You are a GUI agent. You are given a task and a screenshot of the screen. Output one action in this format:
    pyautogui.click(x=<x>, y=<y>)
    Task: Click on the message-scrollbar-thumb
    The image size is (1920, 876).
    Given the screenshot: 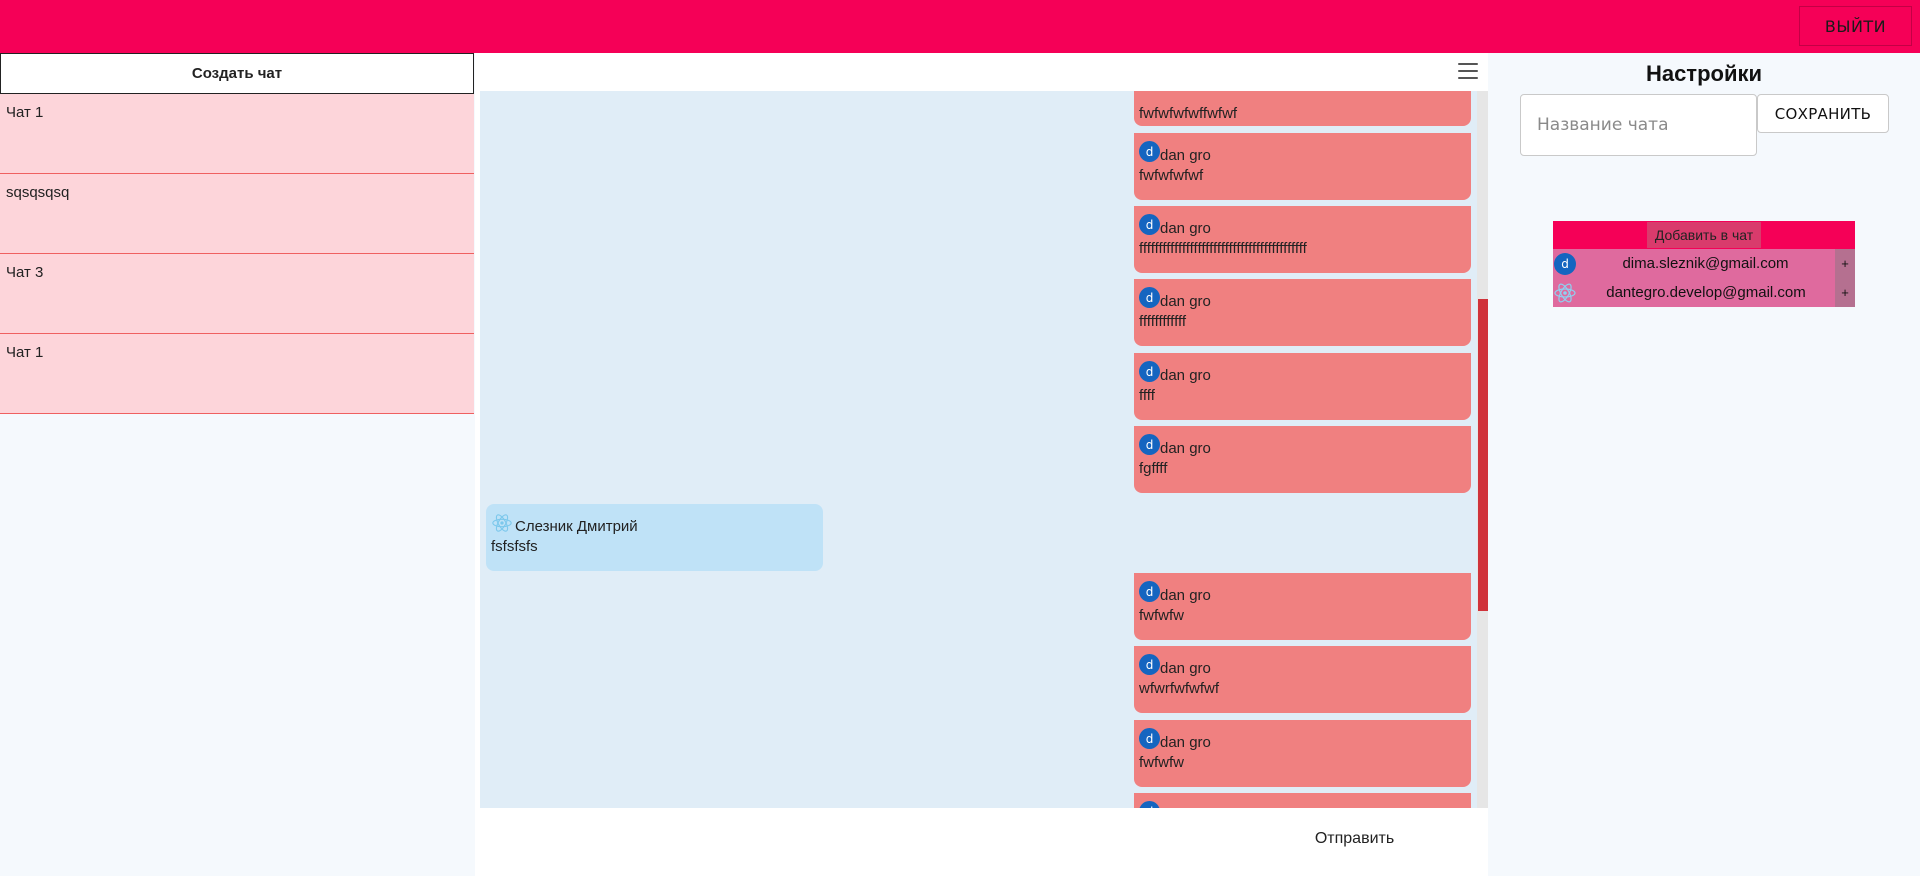 What is the action you would take?
    pyautogui.click(x=1483, y=455)
    